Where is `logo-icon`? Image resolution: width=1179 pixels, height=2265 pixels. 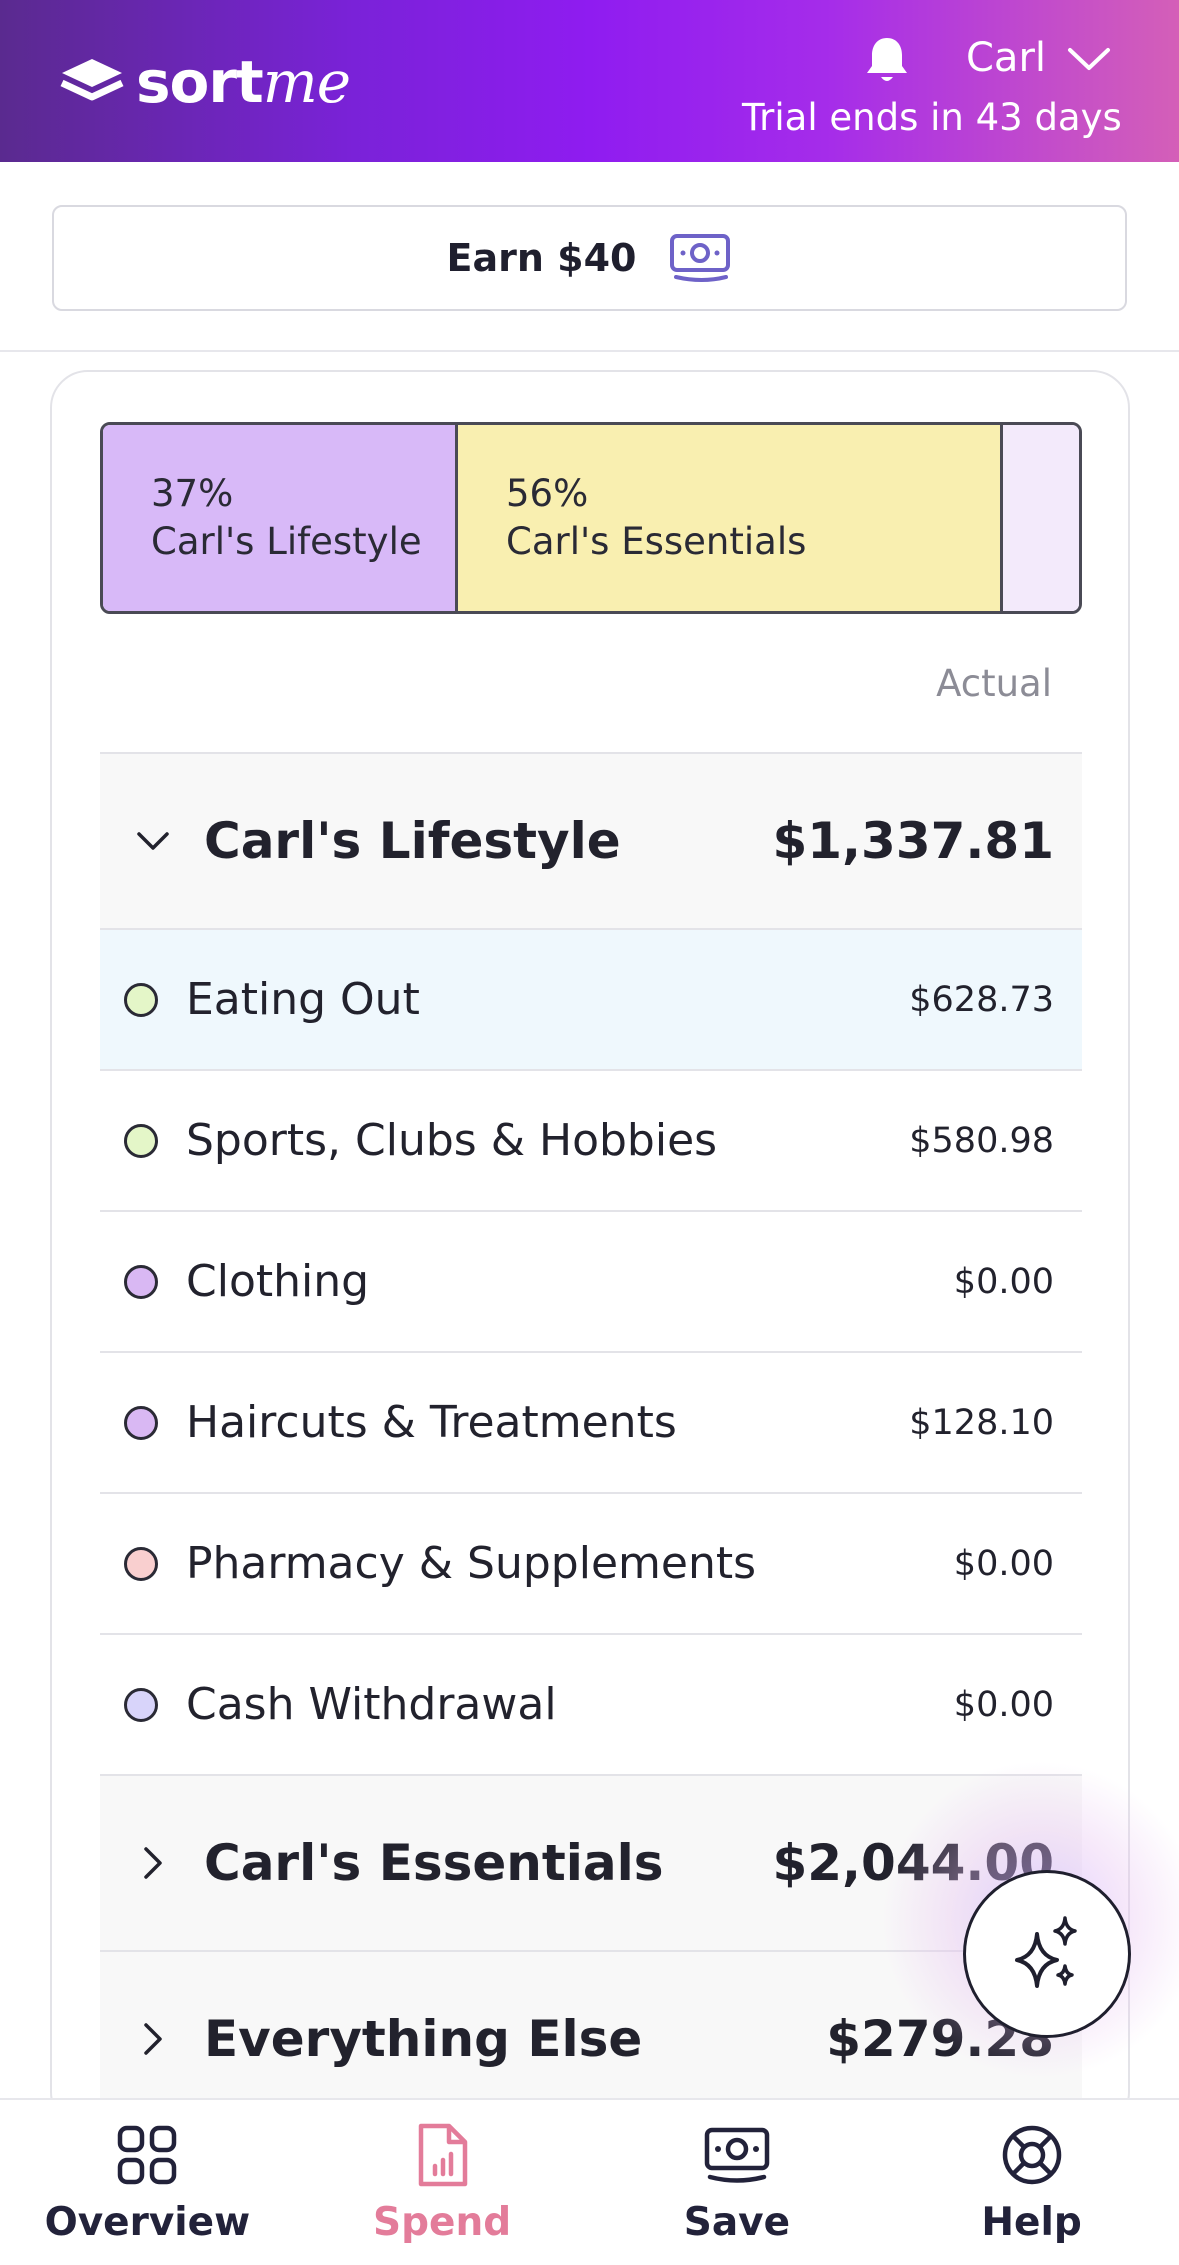
logo-icon is located at coordinates (92, 80).